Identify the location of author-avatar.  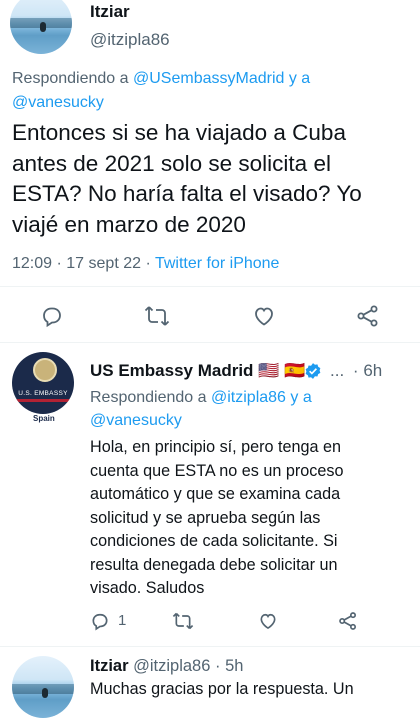
(41, 27).